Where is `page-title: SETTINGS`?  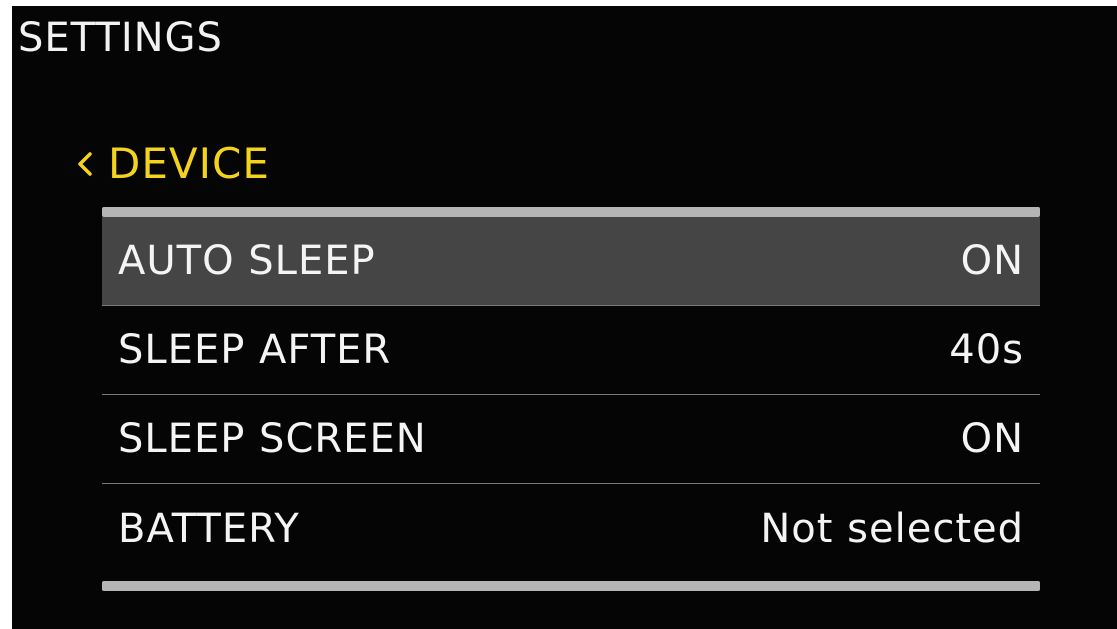
page-title: SETTINGS is located at coordinates (120, 38).